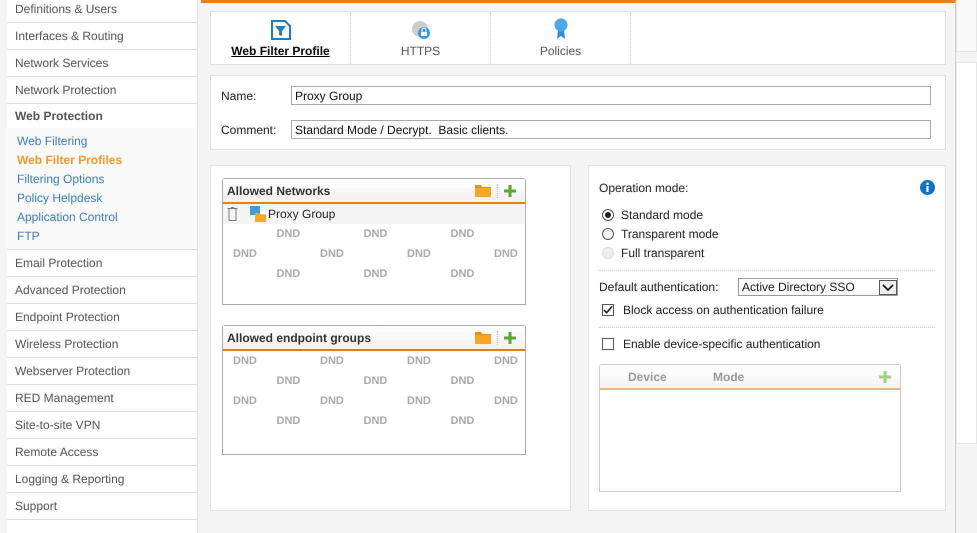 This screenshot has width=977, height=533. I want to click on radio-label: Standard mode, so click(662, 215).